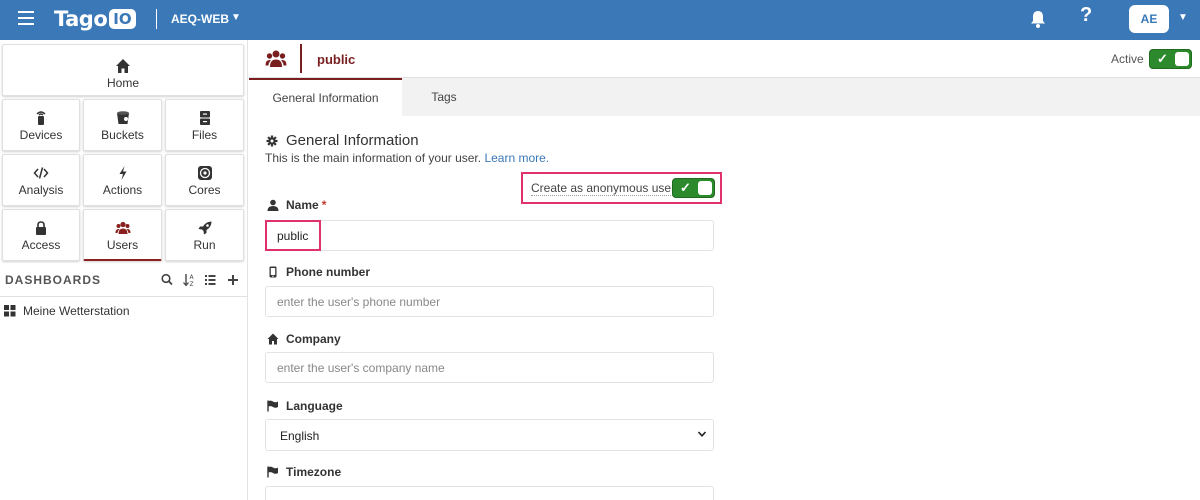 The image size is (1200, 500). What do you see at coordinates (122, 135) in the screenshot?
I see `sidebar-item-label: Buckets` at bounding box center [122, 135].